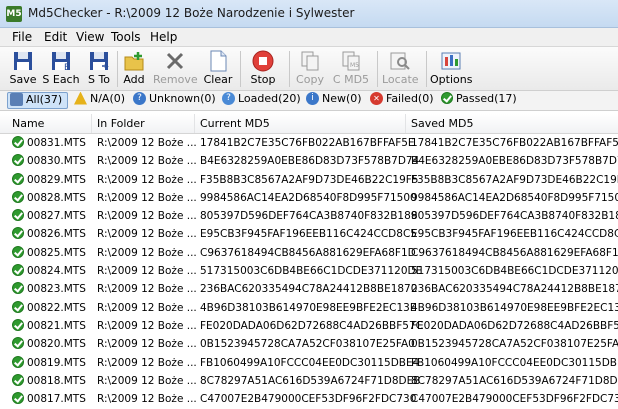 The image size is (618, 409). I want to click on add-button: Add, so click(134, 68).